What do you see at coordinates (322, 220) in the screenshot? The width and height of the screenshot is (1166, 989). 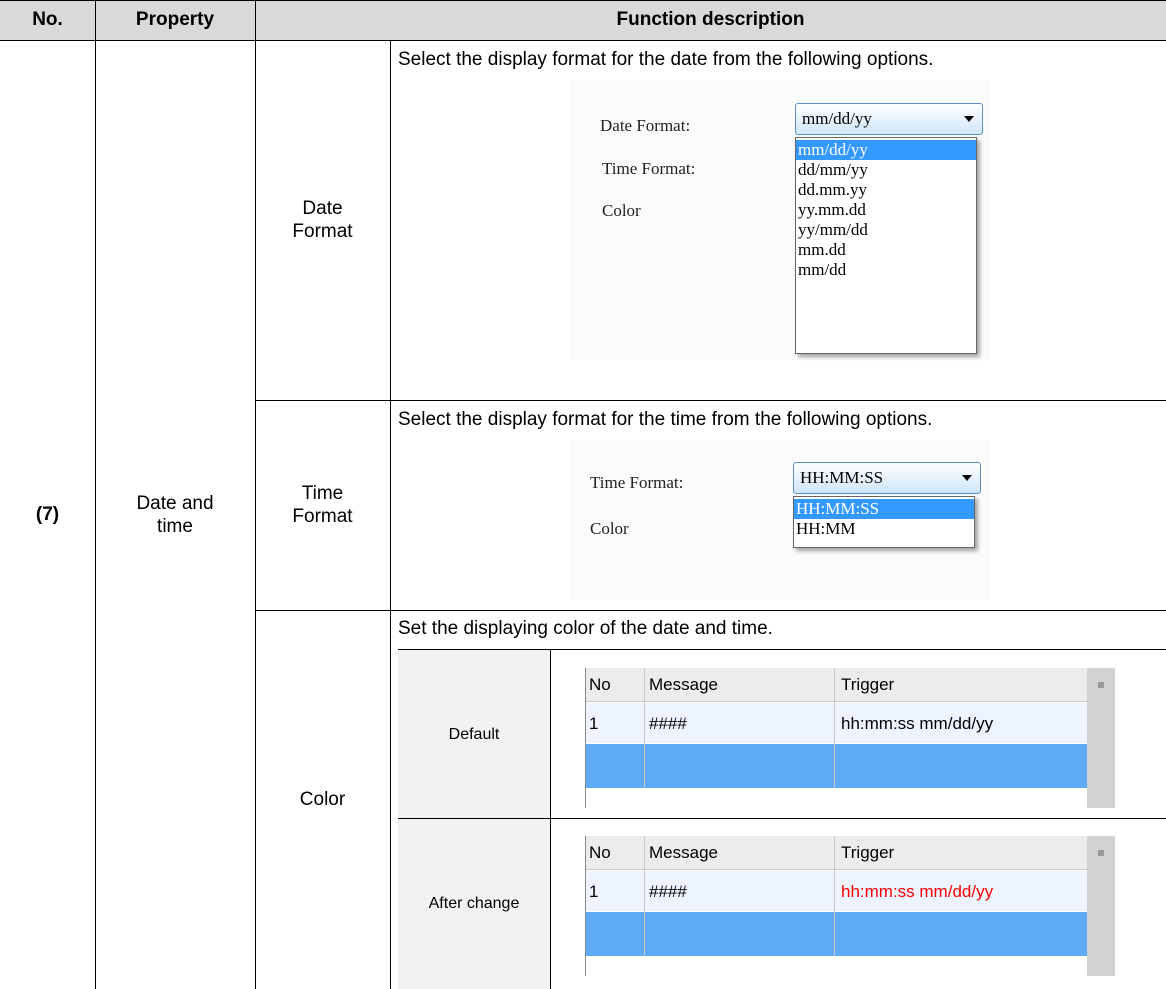 I see `subproperty-date-format: Date Format` at bounding box center [322, 220].